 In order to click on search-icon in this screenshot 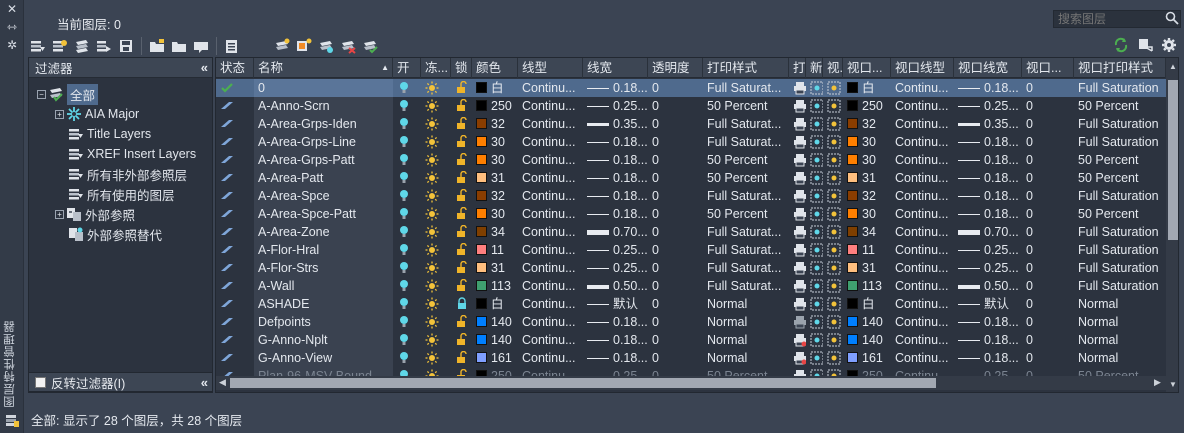, I will do `click(1172, 18)`.